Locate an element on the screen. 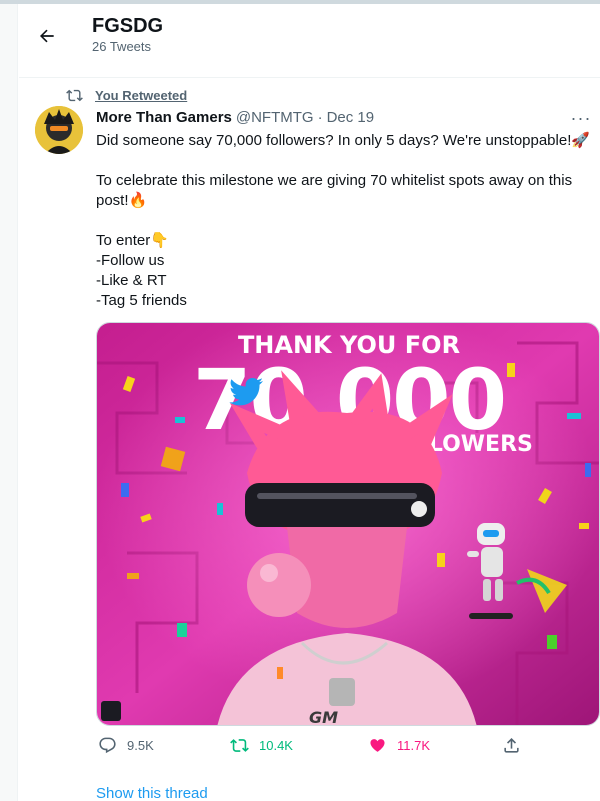  arrow-left-icon is located at coordinates (47, 36).